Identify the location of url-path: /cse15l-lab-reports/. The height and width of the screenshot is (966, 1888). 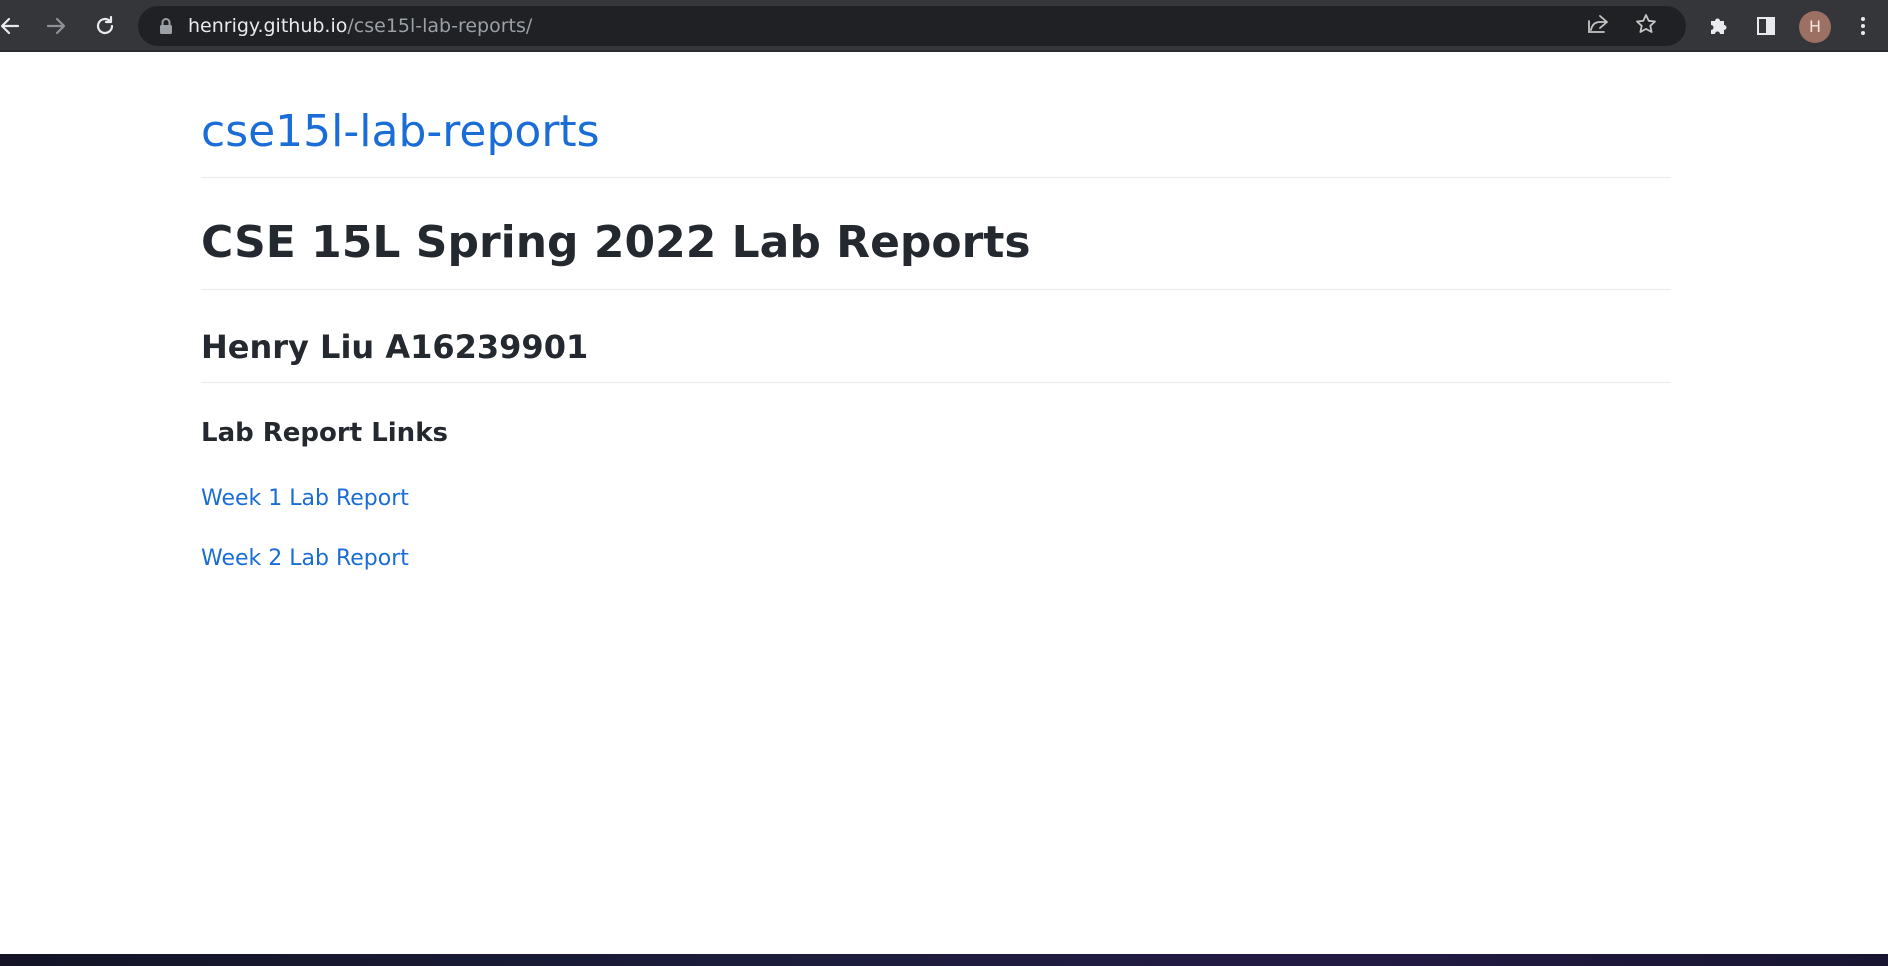
(440, 26).